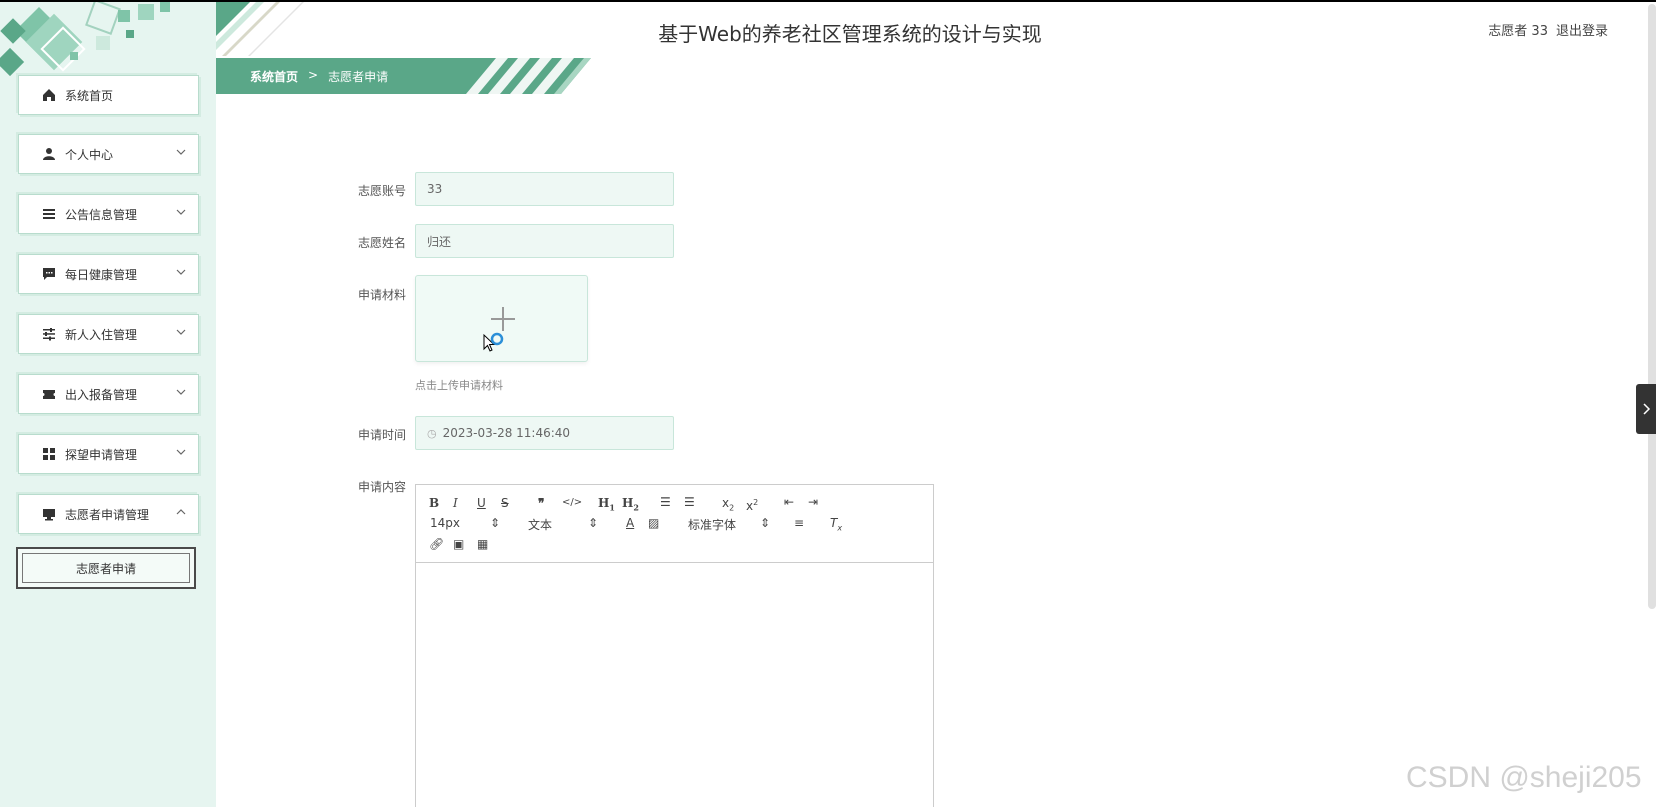 This screenshot has height=807, width=1656. I want to click on breadcrumb-home: 系统首页, so click(274, 76).